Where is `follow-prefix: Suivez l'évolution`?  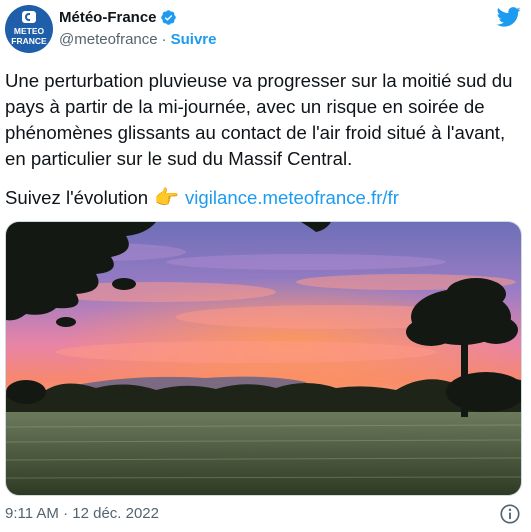 follow-prefix: Suivez l'évolution is located at coordinates (77, 197).